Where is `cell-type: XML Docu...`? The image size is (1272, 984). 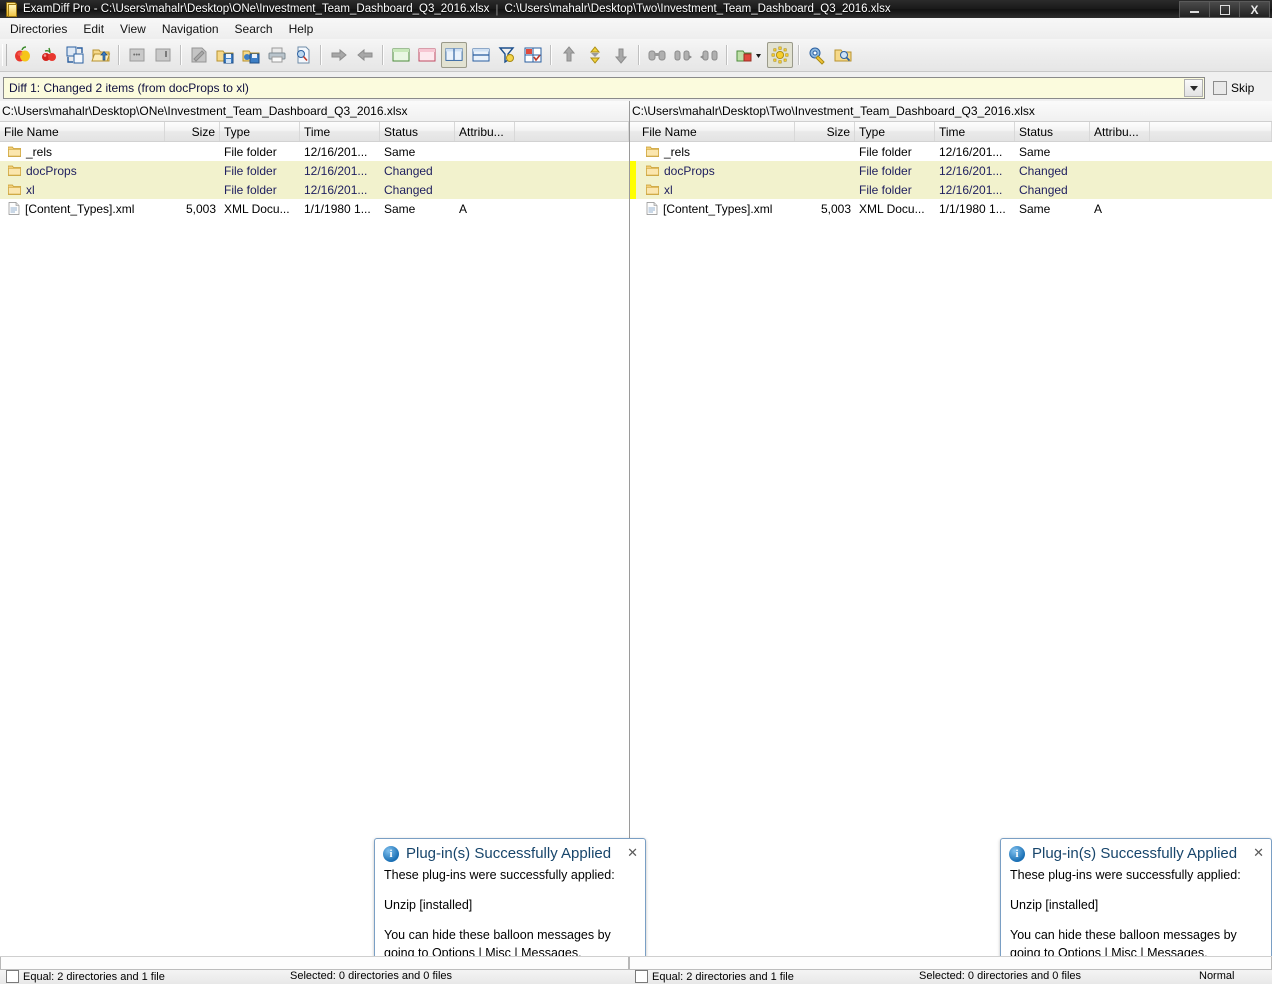 cell-type: XML Docu... is located at coordinates (892, 208).